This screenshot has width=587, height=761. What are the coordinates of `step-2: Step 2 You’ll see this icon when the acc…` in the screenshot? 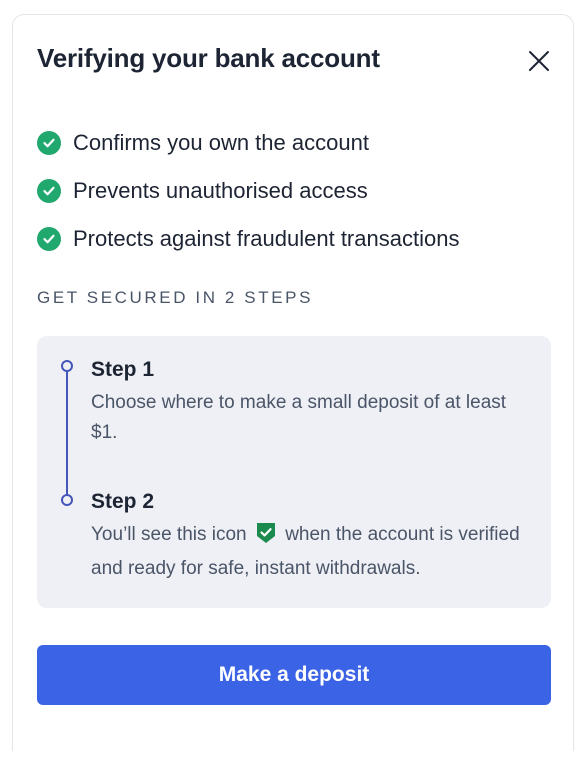 It's located at (311, 536).